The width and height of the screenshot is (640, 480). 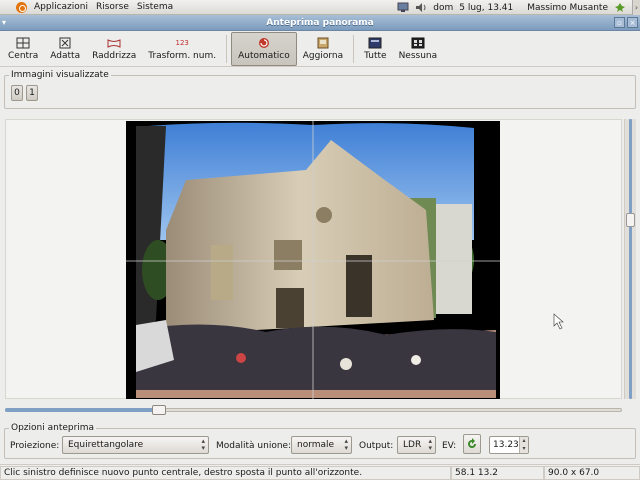 What do you see at coordinates (375, 55) in the screenshot?
I see `show-all-label: Tutte` at bounding box center [375, 55].